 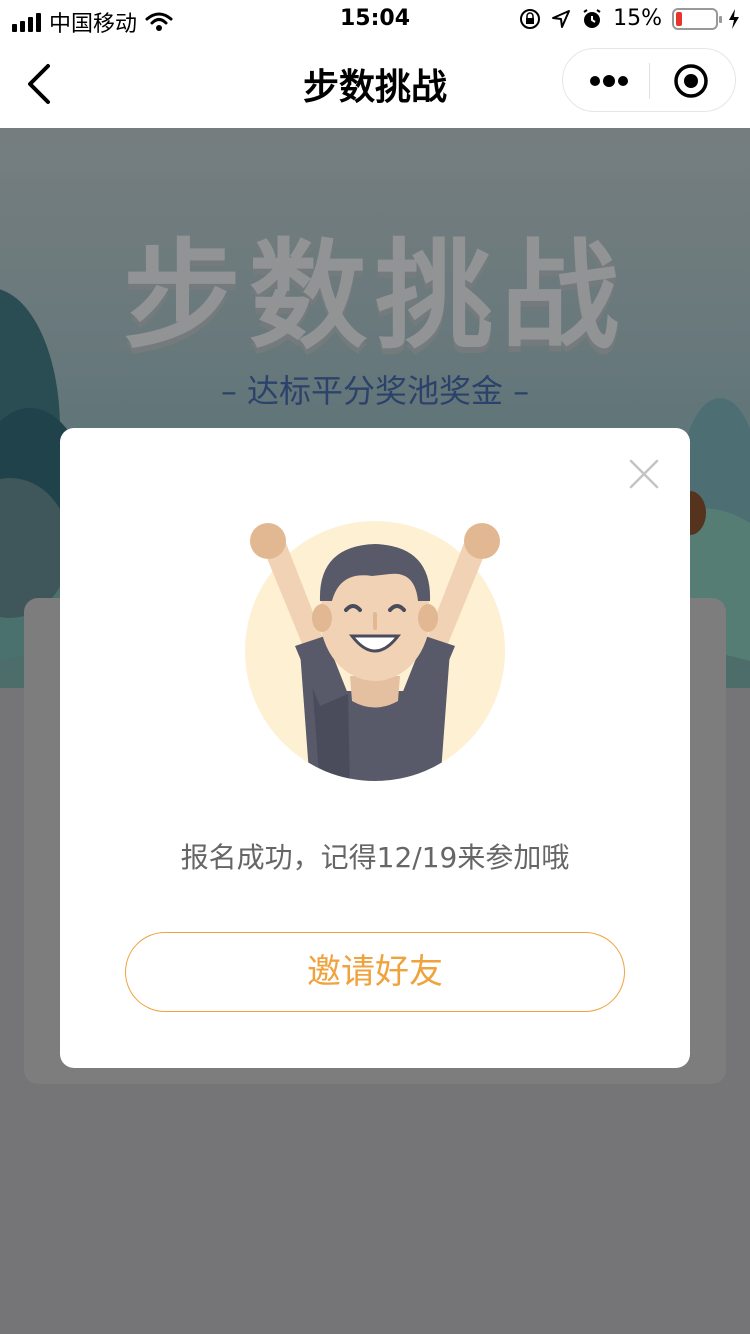 I want to click on close-icon, so click(x=644, y=474).